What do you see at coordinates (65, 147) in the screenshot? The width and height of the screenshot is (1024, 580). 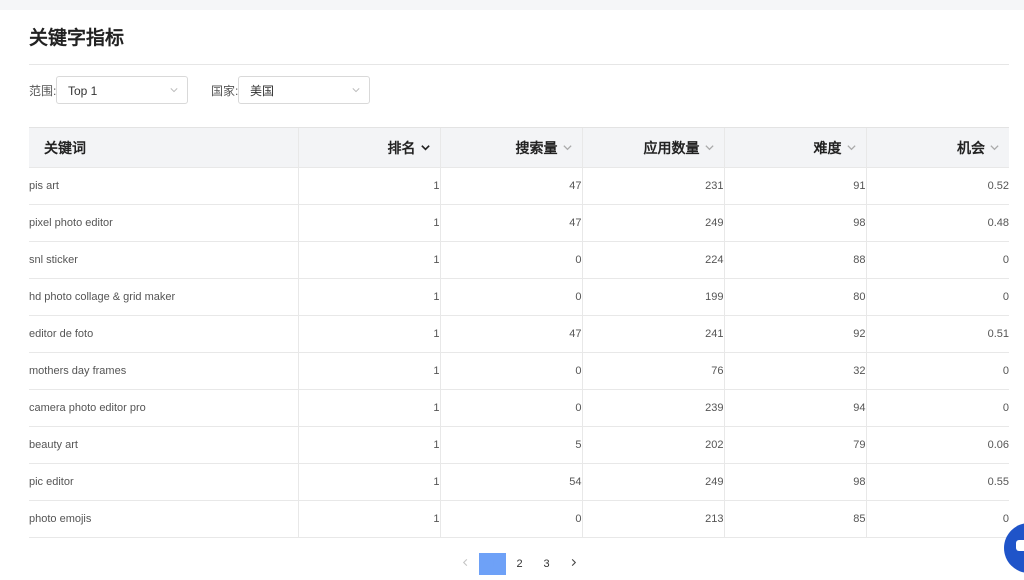 I see `column-header-label: 关键词` at bounding box center [65, 147].